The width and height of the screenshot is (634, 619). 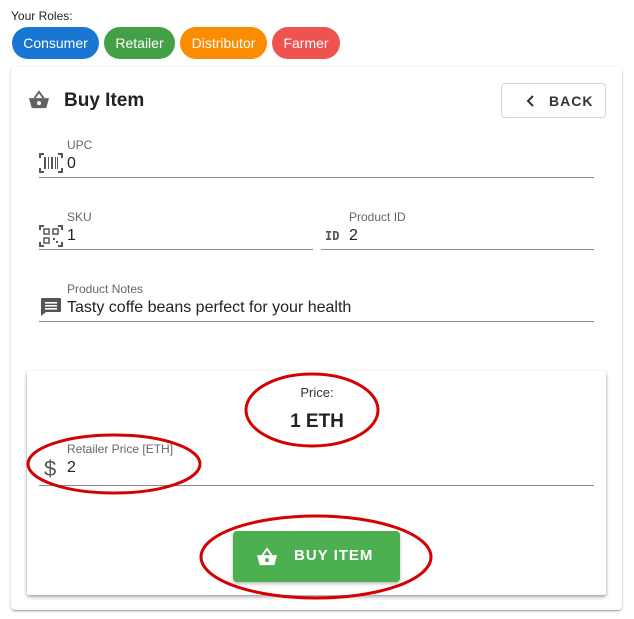 What do you see at coordinates (332, 236) in the screenshot?
I see `id-icon: ID` at bounding box center [332, 236].